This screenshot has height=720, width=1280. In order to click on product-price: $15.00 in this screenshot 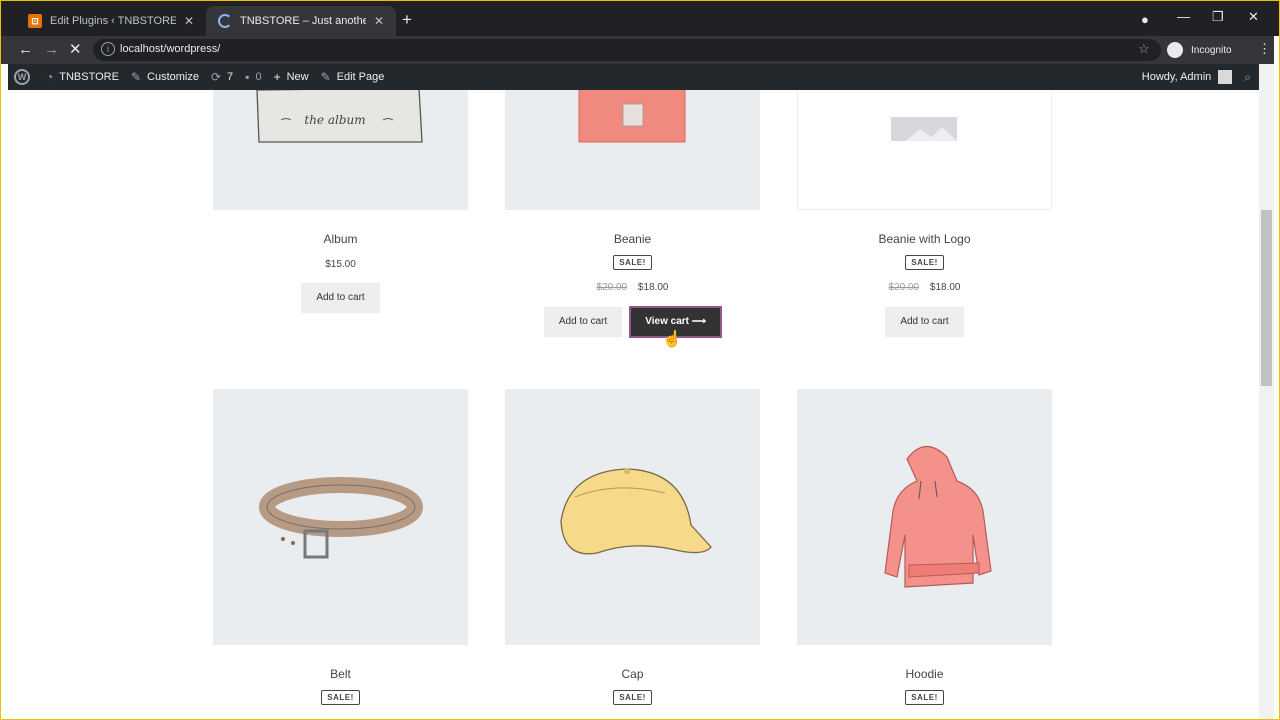, I will do `click(340, 264)`.